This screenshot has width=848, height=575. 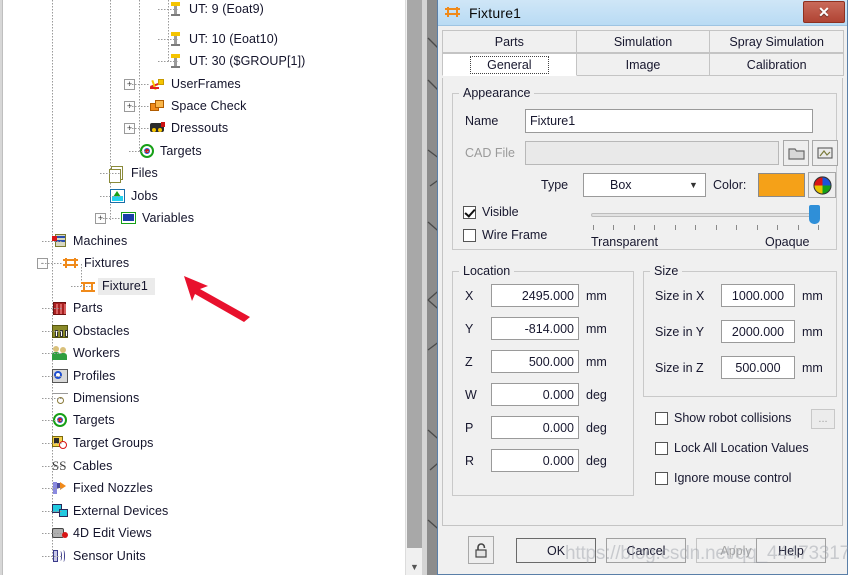 What do you see at coordinates (777, 64) in the screenshot?
I see `tab-calibration: Calibration` at bounding box center [777, 64].